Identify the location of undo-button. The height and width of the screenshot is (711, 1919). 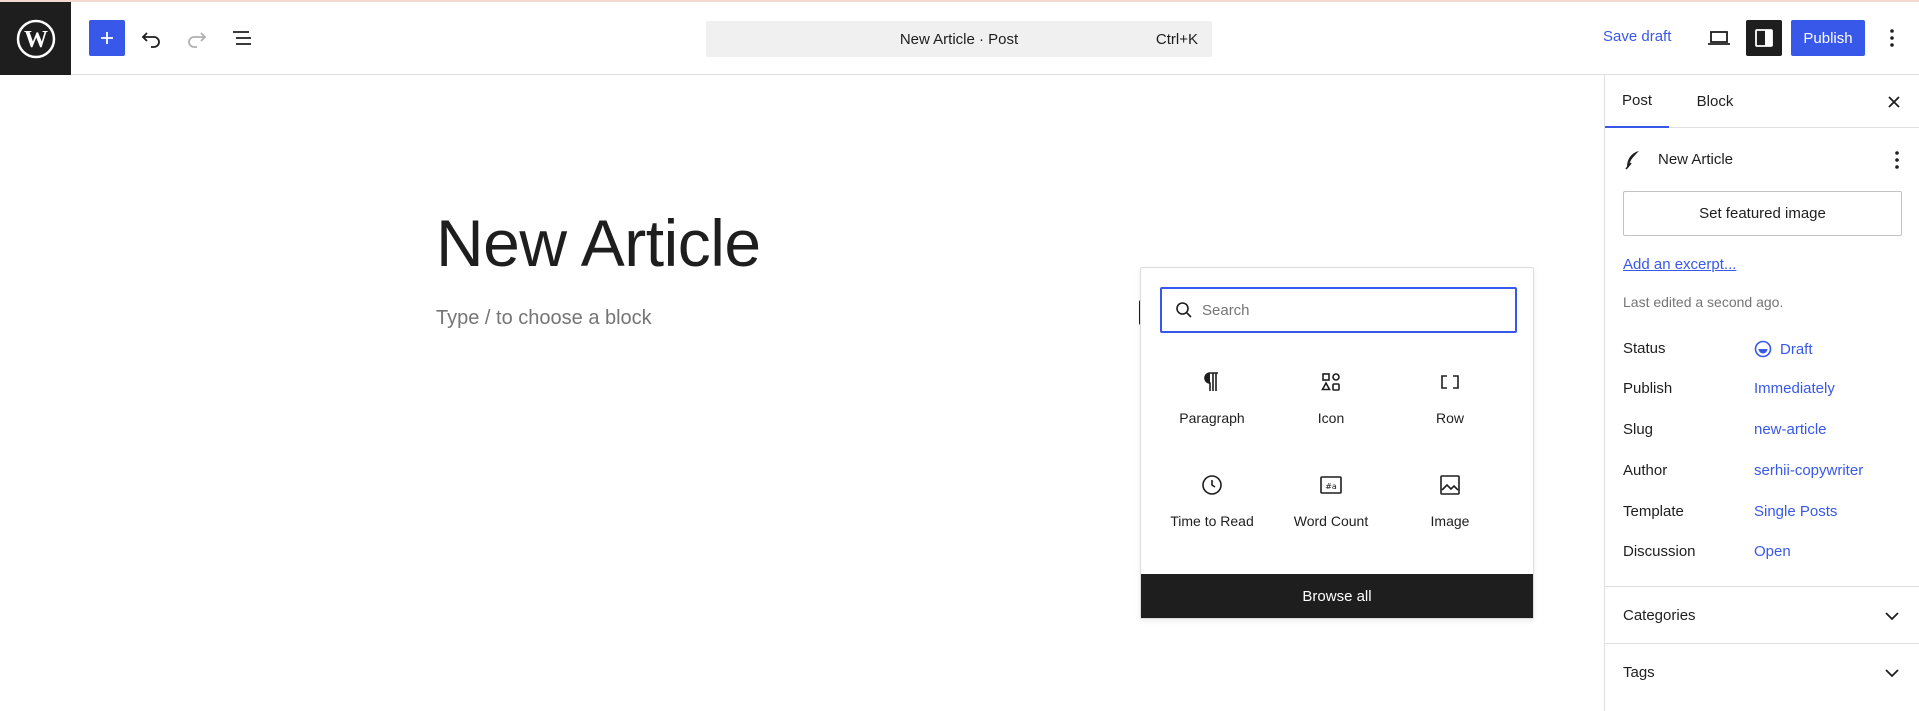
(152, 38).